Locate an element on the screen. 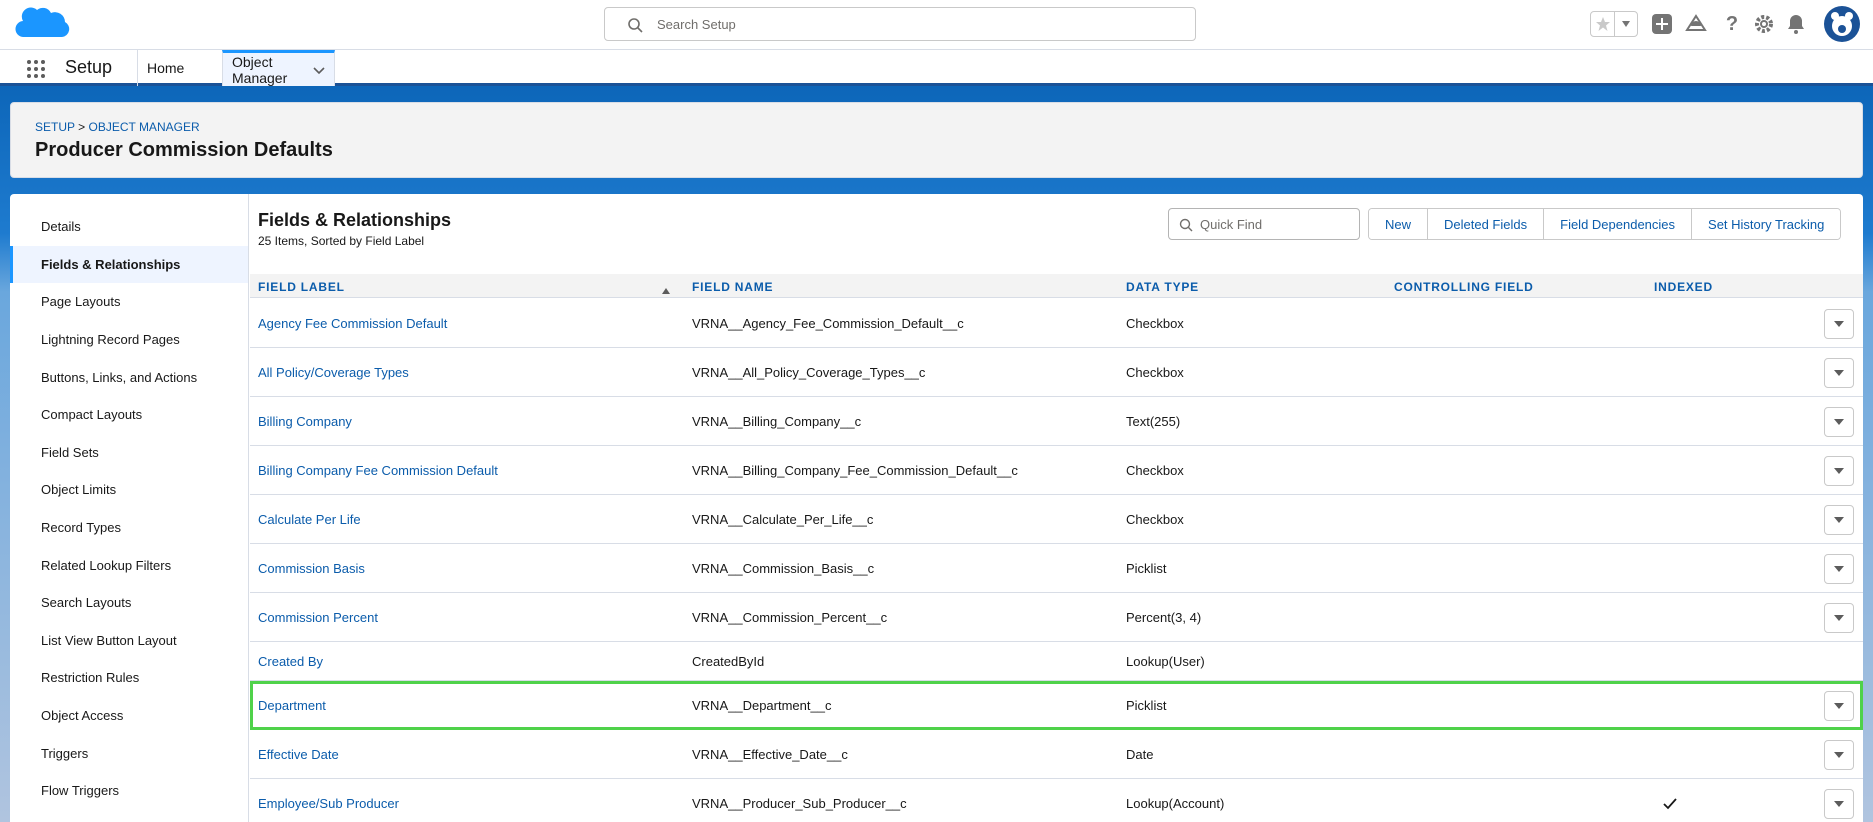  field-label-link: Employee/Sub Producer is located at coordinates (328, 803).